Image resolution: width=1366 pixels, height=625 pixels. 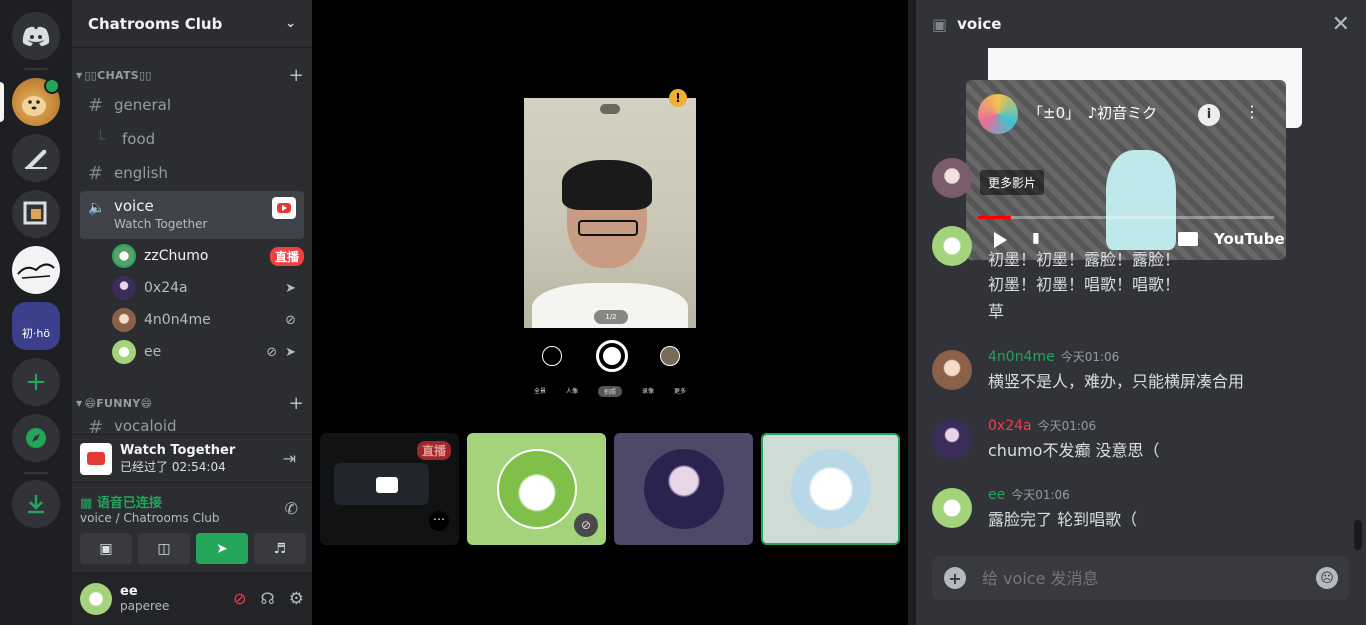 What do you see at coordinates (192, 173) in the screenshot?
I see `channel-english: # english` at bounding box center [192, 173].